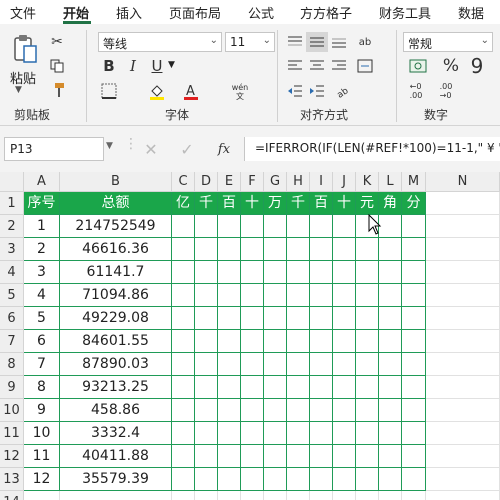 This screenshot has width=500, height=500. Describe the element at coordinates (151, 149) in the screenshot. I see `cancel-icon: ✕` at that location.